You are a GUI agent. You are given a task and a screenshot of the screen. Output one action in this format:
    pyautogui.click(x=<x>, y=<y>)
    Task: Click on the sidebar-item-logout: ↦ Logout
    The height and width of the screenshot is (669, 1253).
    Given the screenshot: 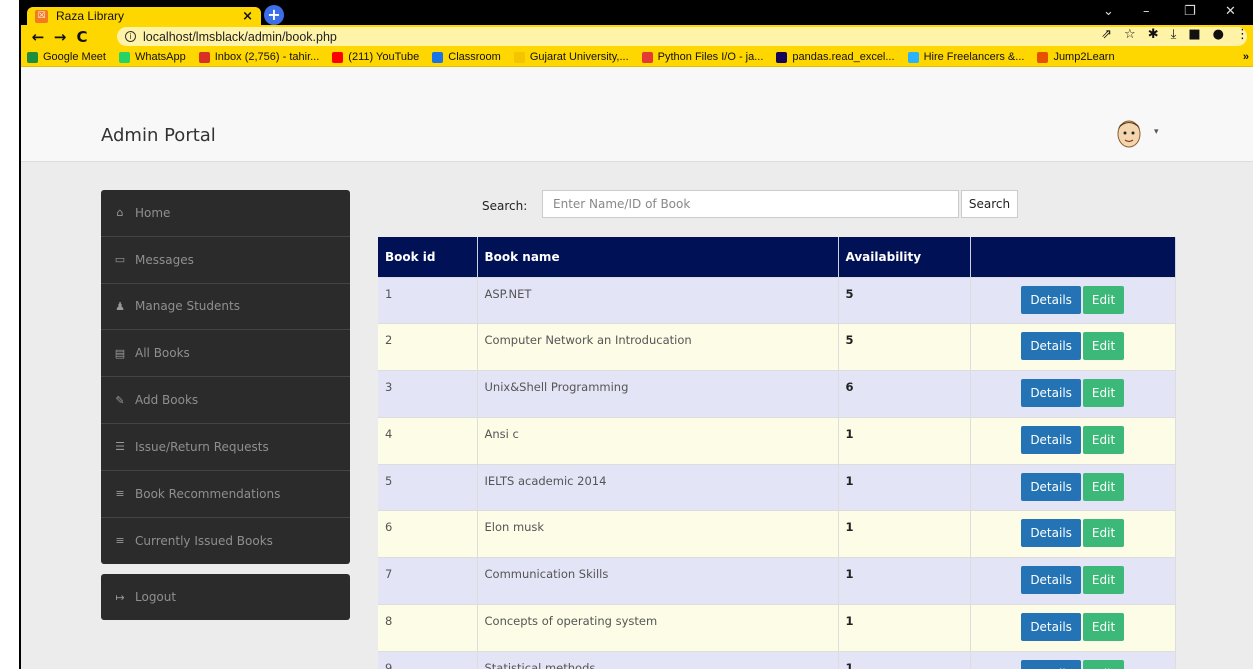 What is the action you would take?
    pyautogui.click(x=225, y=597)
    